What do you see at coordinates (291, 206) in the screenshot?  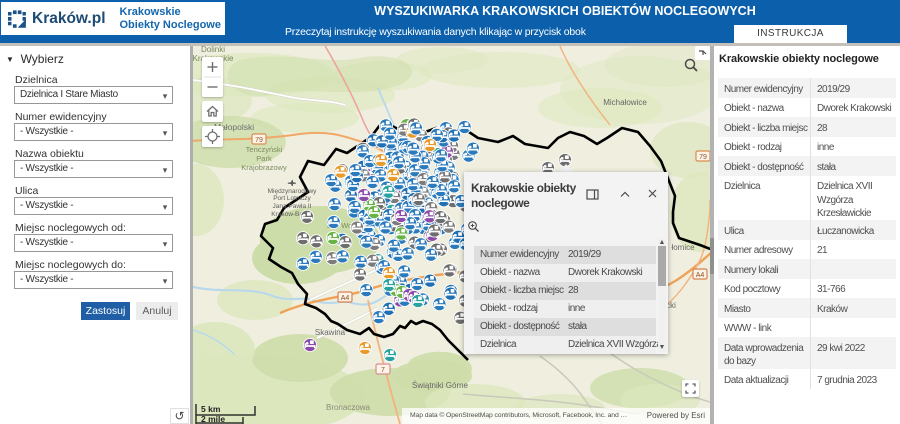 I see `svg-text: Jana Pawła II` at bounding box center [291, 206].